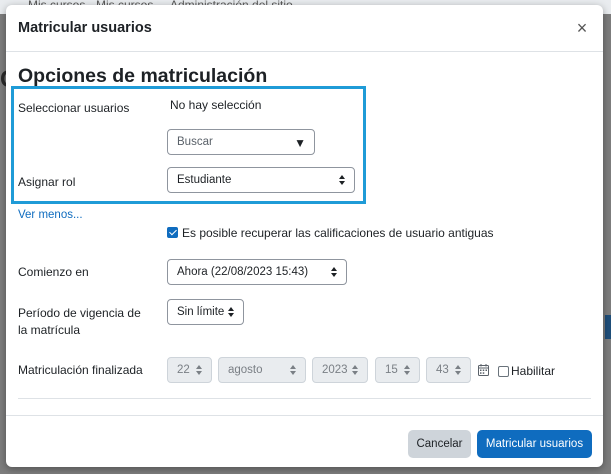  I want to click on user-search-select: Buscar ▼, so click(241, 142).